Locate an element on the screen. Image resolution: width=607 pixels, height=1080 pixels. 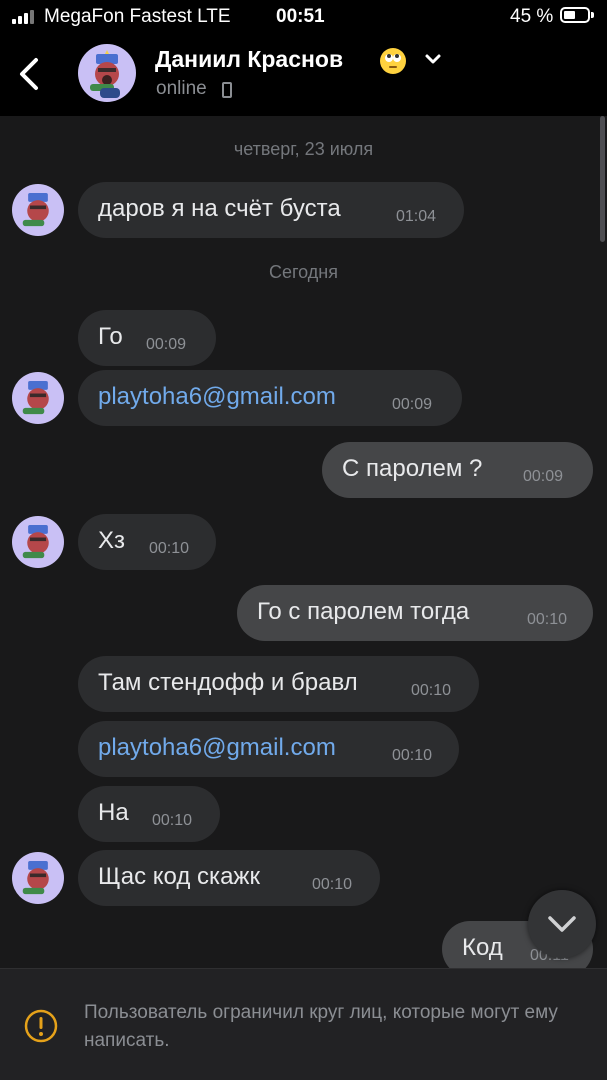
message-bubble: playtoha6@gmail.com 00:10 is located at coordinates (268, 749).